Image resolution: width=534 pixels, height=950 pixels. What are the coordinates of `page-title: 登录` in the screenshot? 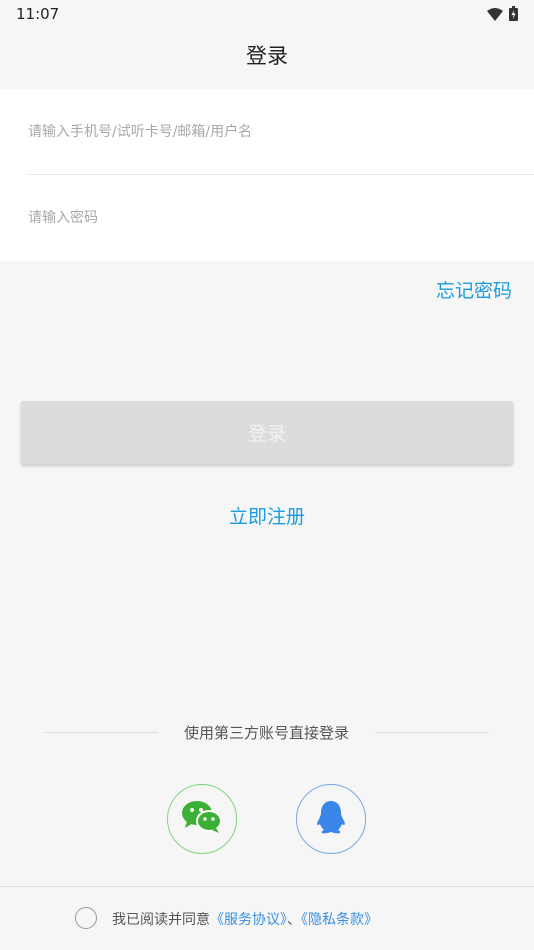 It's located at (267, 56).